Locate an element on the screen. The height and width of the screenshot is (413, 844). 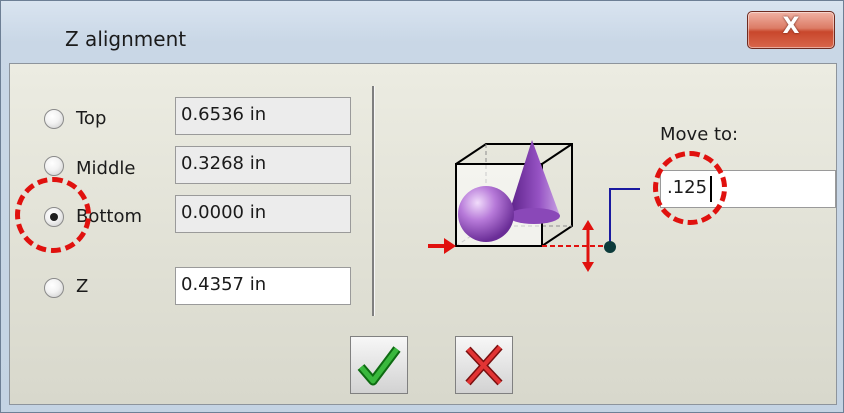
radio-middle-label: Middle is located at coordinates (105, 168).